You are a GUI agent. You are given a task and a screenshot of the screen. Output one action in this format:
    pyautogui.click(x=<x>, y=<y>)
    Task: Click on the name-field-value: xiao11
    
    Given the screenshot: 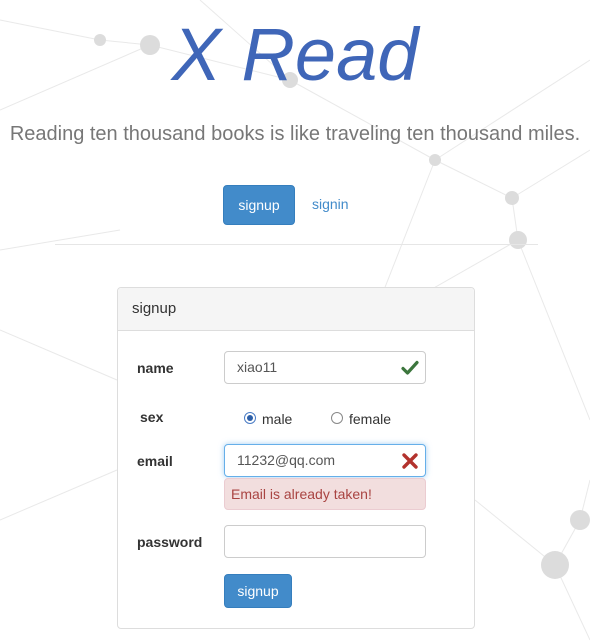 What is the action you would take?
    pyautogui.click(x=257, y=367)
    